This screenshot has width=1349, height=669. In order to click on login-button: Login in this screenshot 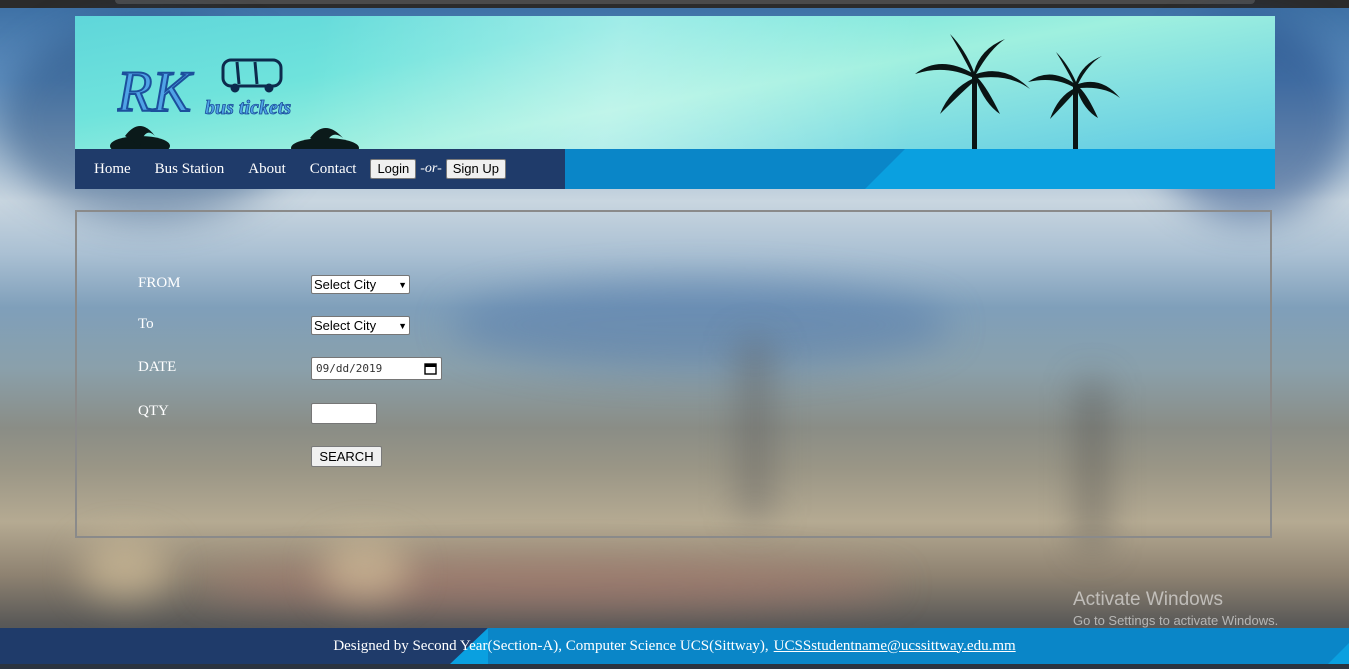, I will do `click(393, 169)`.